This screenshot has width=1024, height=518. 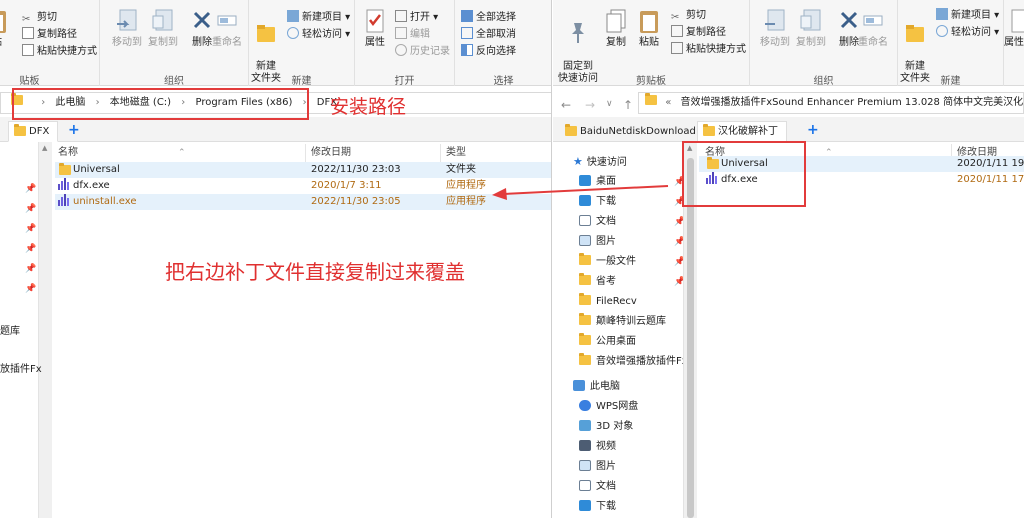 I want to click on annotation-copy-patch: 把右边补丁文件直接复制过来覆盖, so click(x=315, y=272).